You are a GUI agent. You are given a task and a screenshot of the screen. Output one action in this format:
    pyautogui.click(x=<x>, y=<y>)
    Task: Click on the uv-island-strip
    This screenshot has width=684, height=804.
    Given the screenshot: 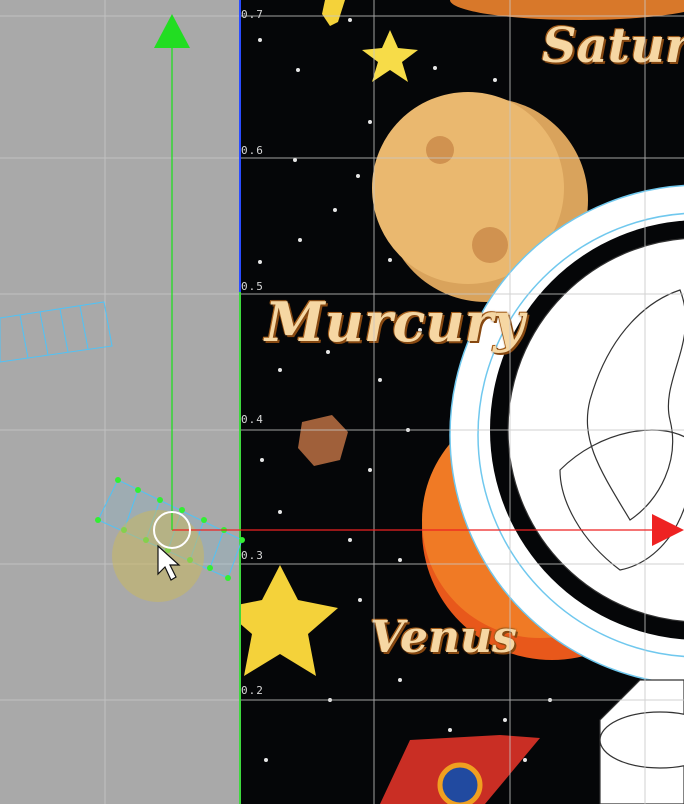 What is the action you would take?
    pyautogui.click(x=56, y=332)
    